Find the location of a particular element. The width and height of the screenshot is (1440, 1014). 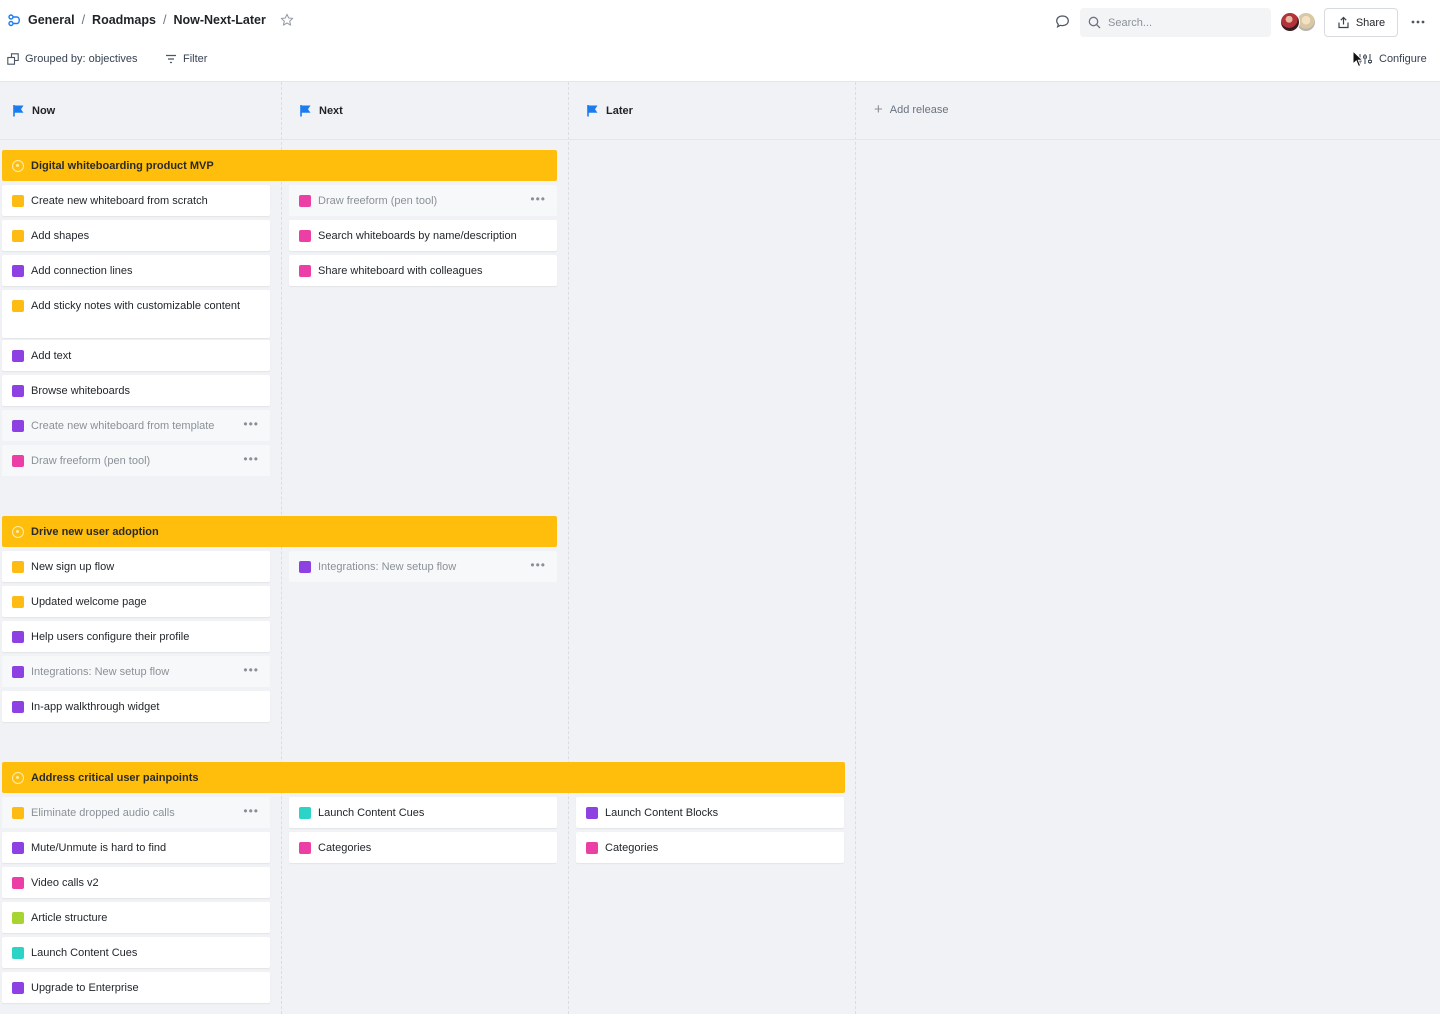

objective-row: Address critical user painpoints is located at coordinates (423, 777).